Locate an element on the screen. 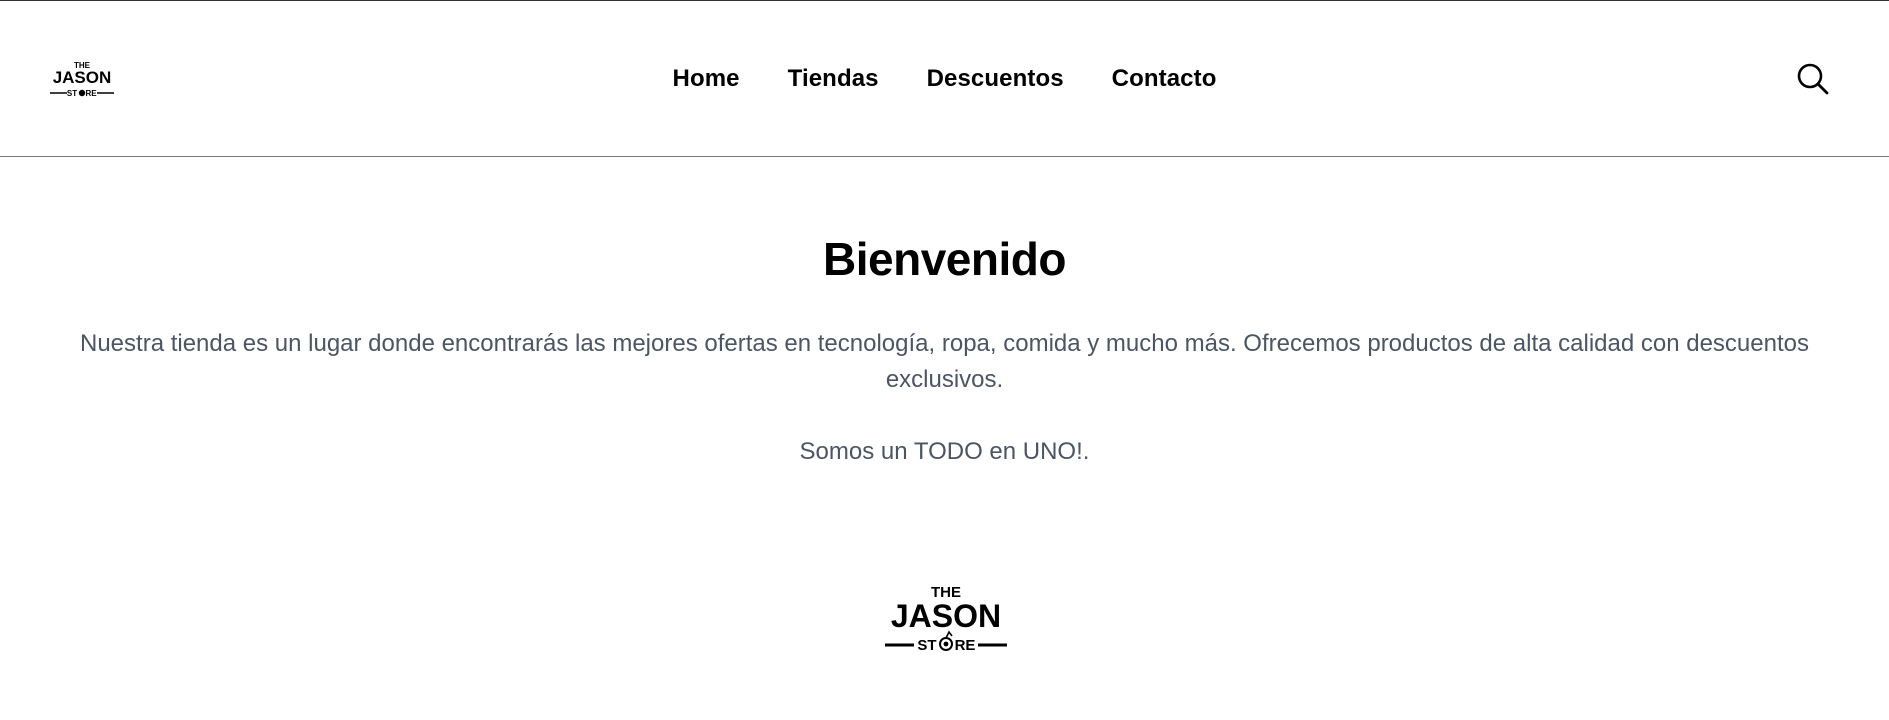 This screenshot has width=1889, height=720. nav-item-contacto: Contacto is located at coordinates (1164, 79).